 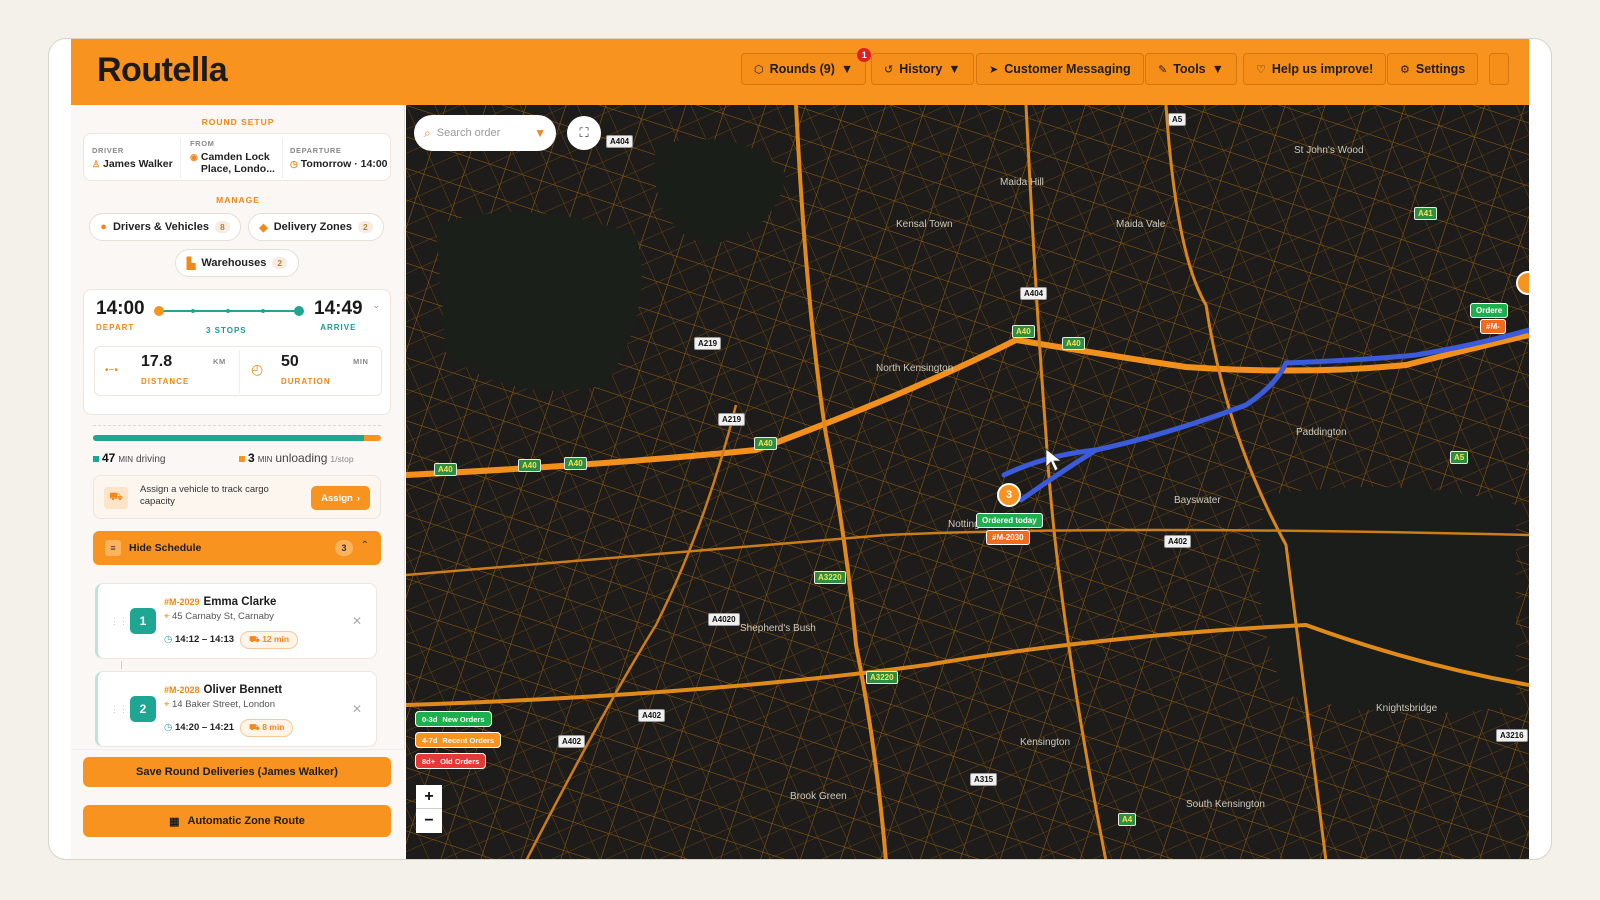 What do you see at coordinates (294, 164) in the screenshot?
I see `clock-icon: ◷` at bounding box center [294, 164].